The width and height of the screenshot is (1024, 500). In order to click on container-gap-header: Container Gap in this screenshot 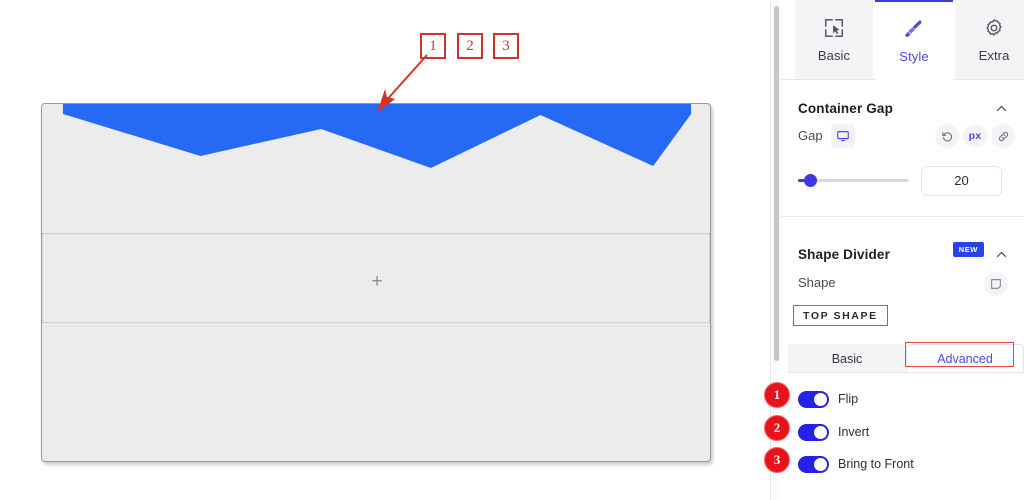, I will do `click(897, 108)`.